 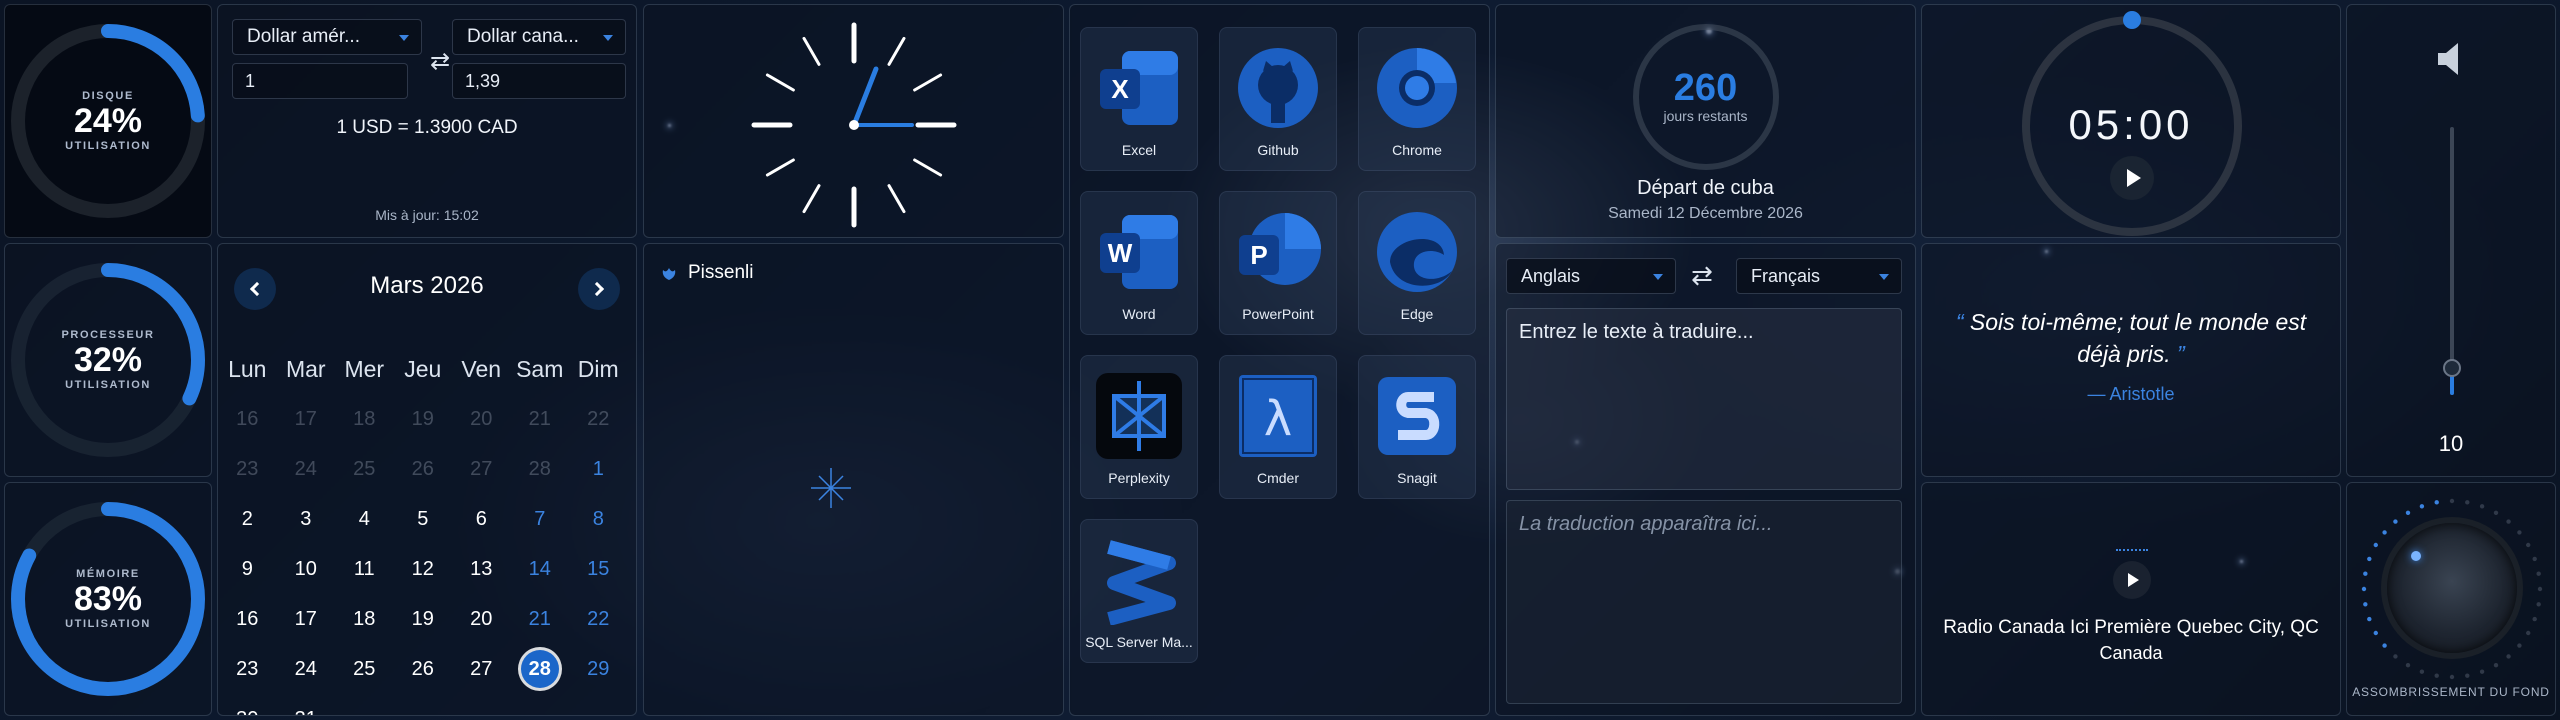 I want to click on calendar-day: 2, so click(x=247, y=519).